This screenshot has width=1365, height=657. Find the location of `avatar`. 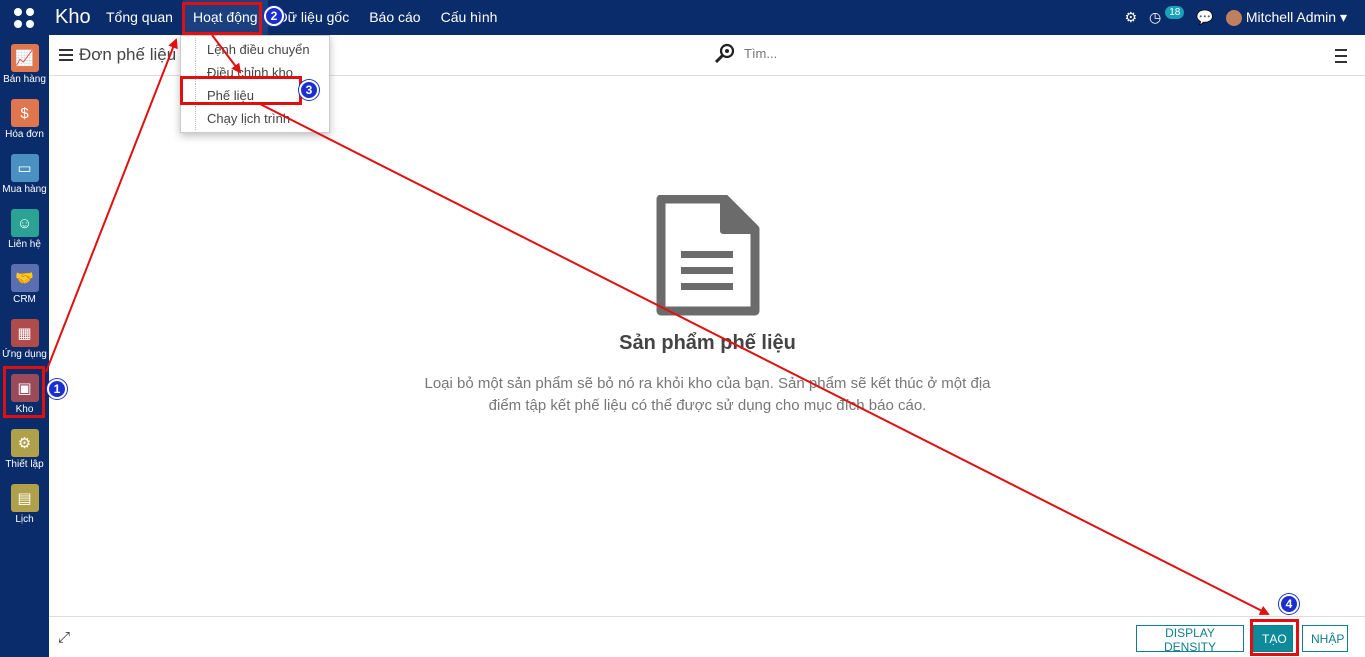

avatar is located at coordinates (1233, 18).